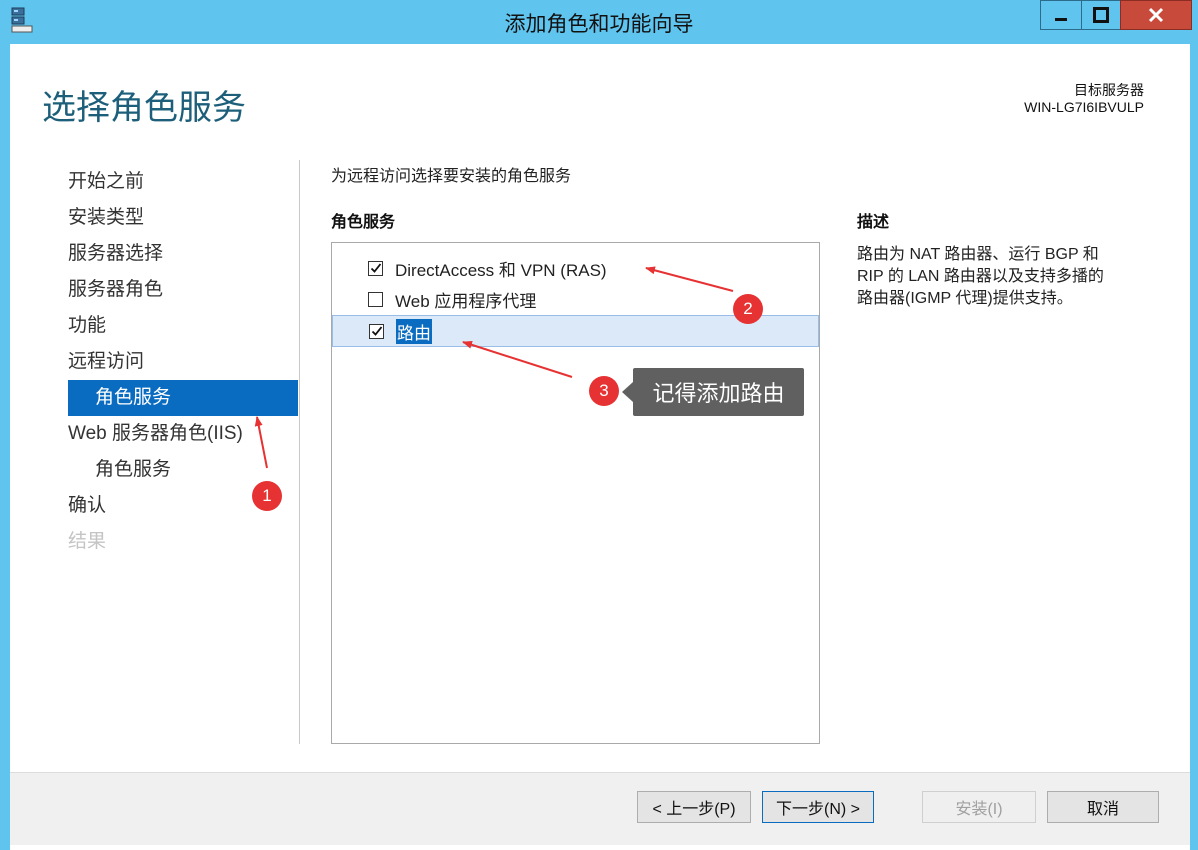  Describe the element at coordinates (466, 301) in the screenshot. I see `role-label: Web 应用程序代理` at that location.